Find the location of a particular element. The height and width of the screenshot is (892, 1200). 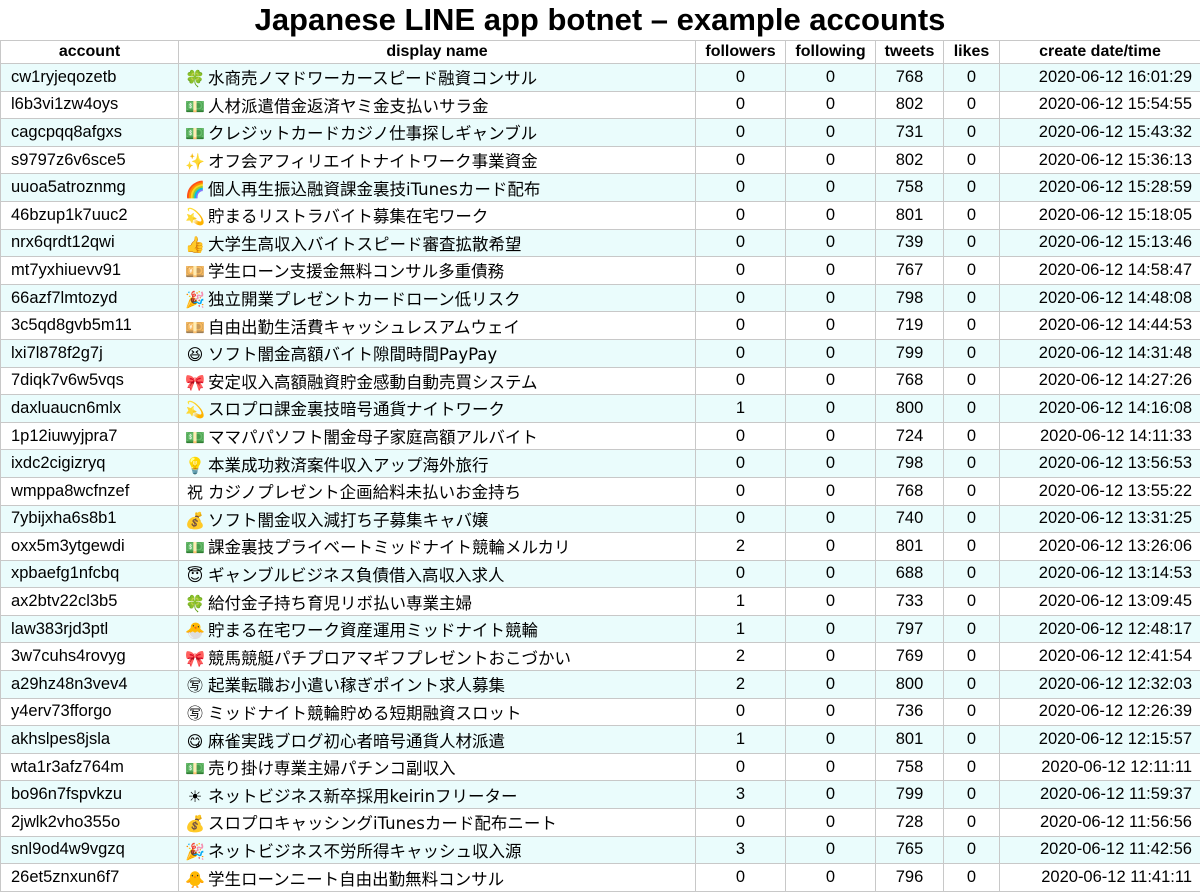

account-cell: mt7yxhiuevv91 is located at coordinates (90, 271).